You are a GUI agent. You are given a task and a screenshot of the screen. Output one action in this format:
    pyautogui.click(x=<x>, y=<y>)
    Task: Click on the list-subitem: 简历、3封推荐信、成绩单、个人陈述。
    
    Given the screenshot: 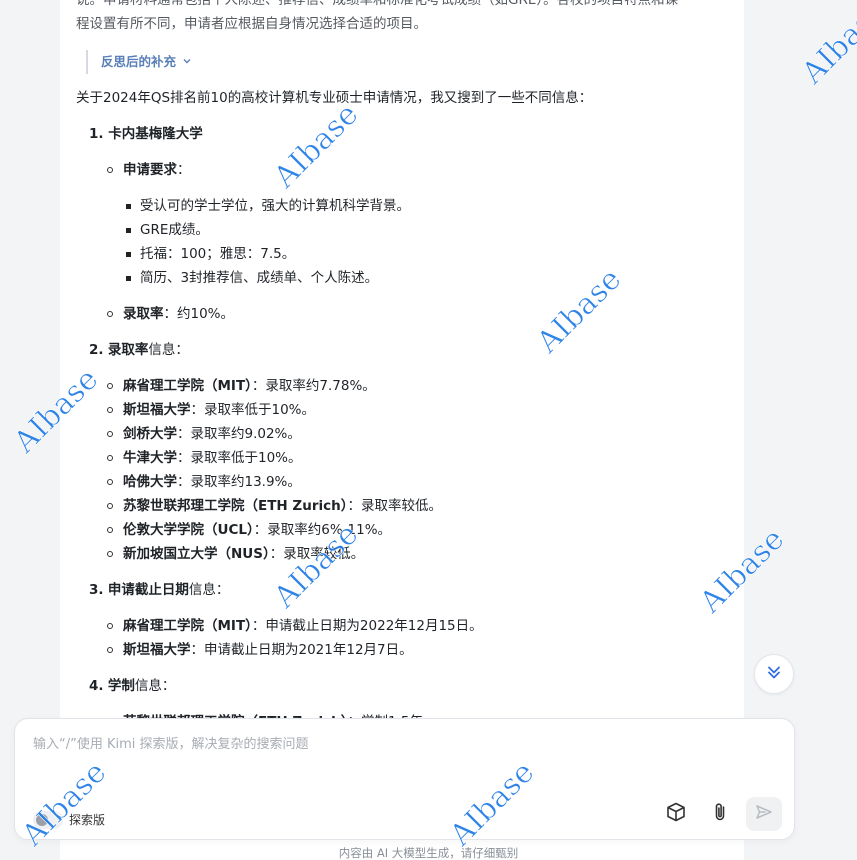 What is the action you would take?
    pyautogui.click(x=259, y=278)
    